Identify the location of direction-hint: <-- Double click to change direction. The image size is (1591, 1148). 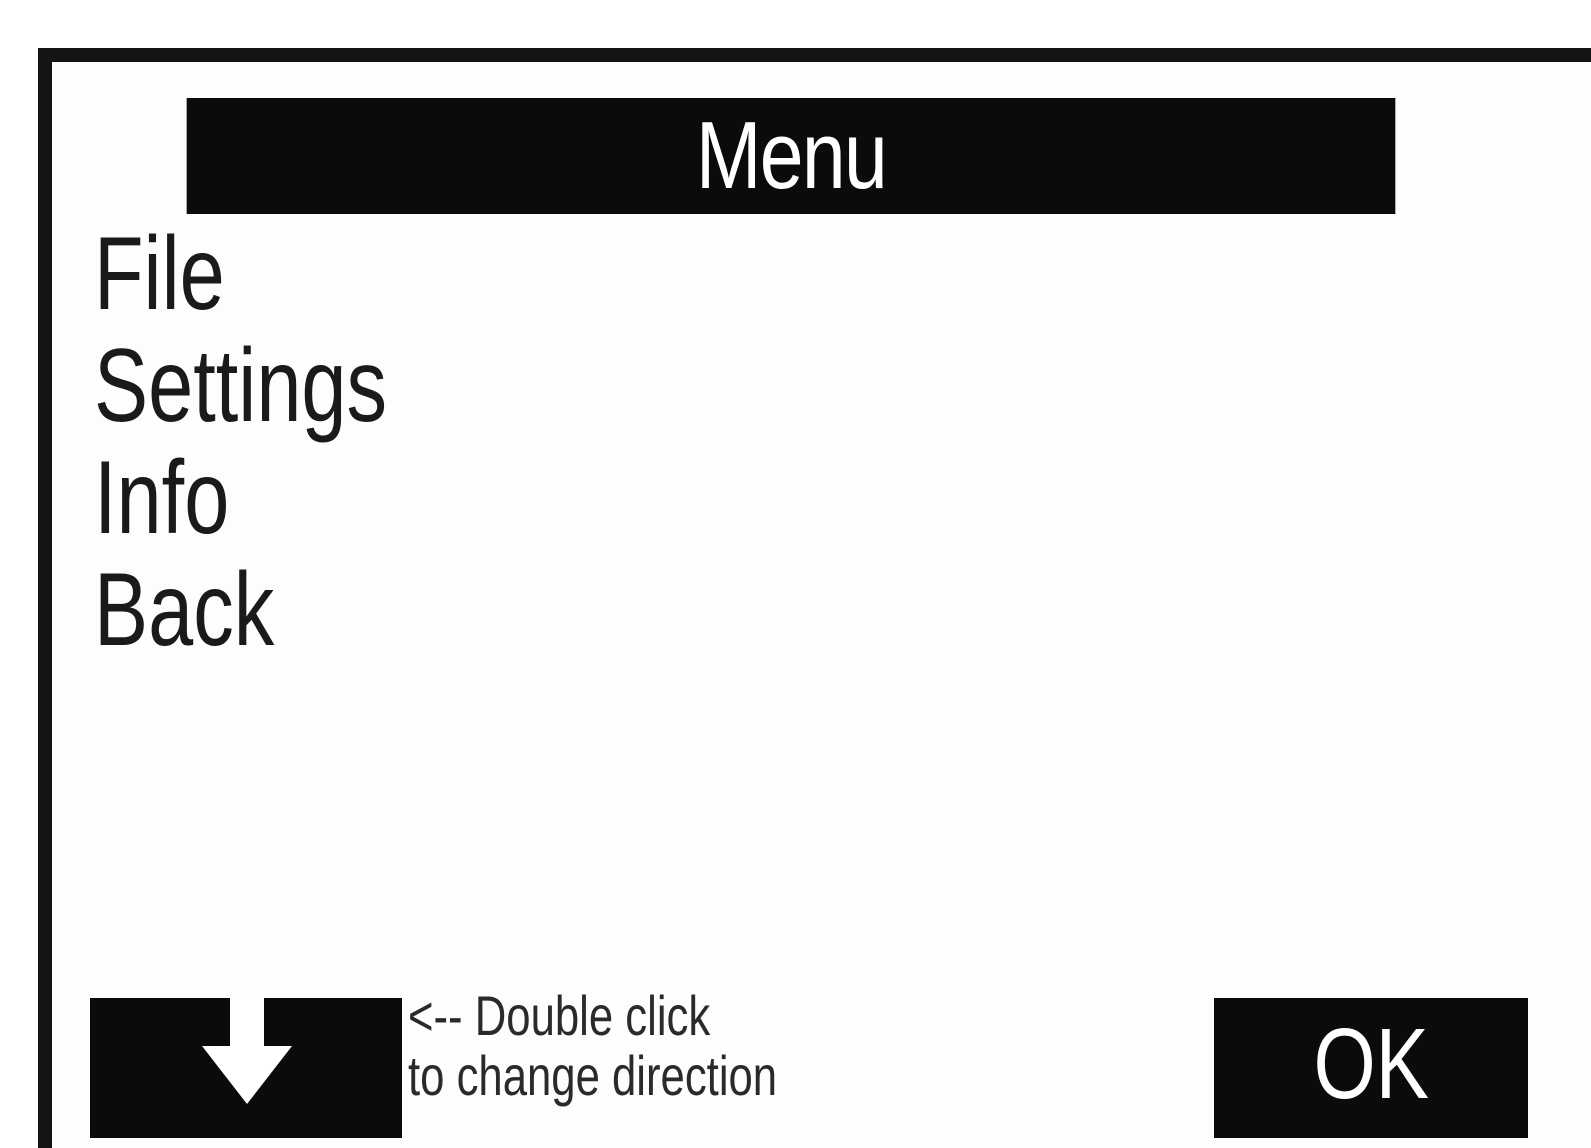
(592, 1046).